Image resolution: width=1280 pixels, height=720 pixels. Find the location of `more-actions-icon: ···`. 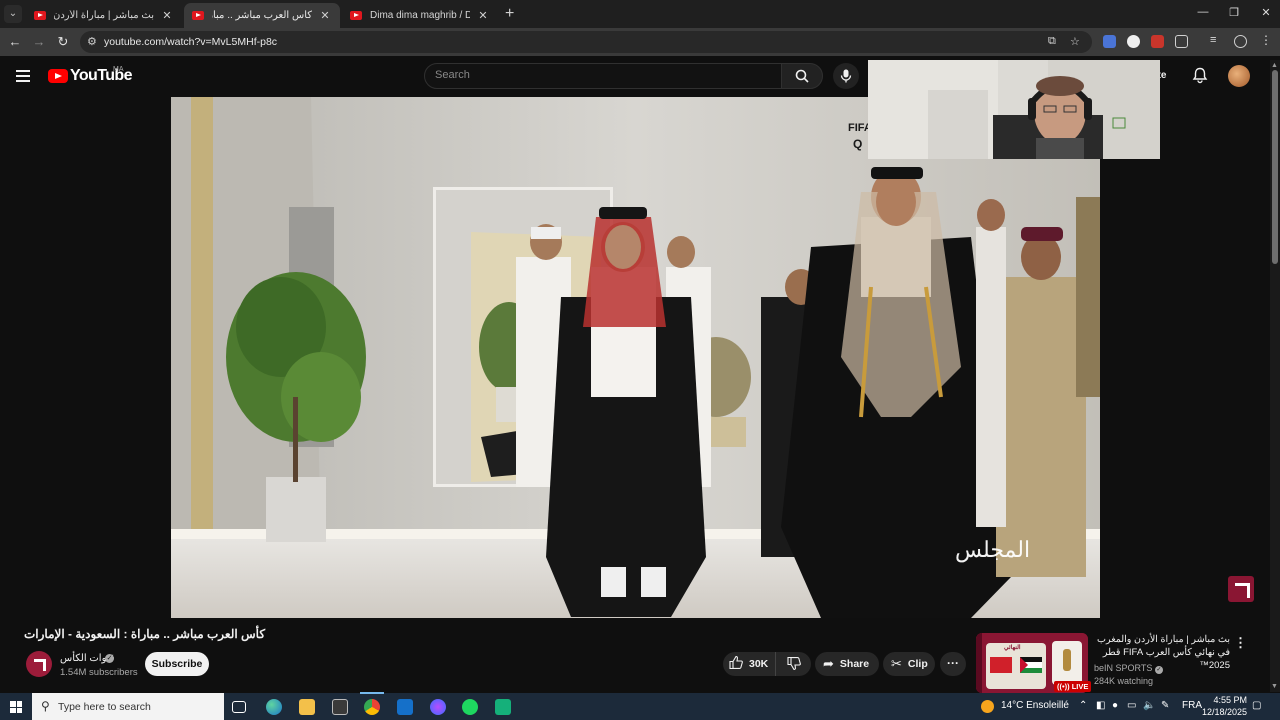

more-actions-icon: ··· is located at coordinates (953, 664).